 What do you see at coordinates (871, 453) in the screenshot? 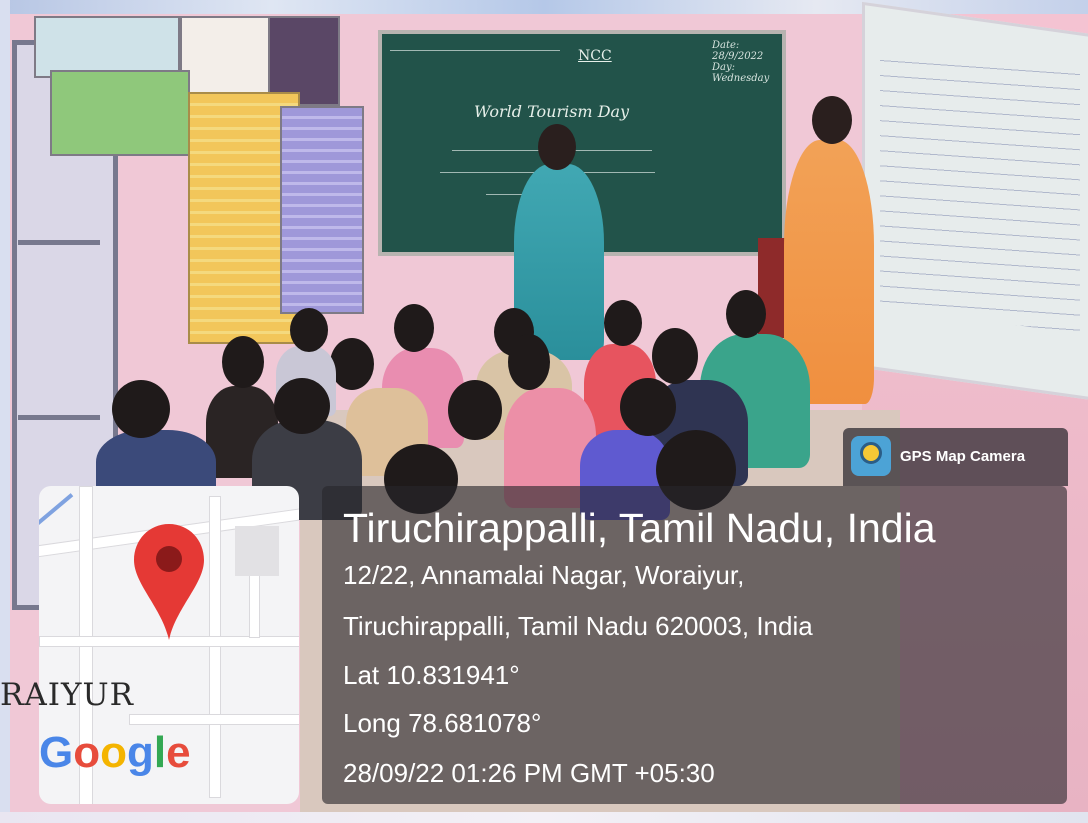
I see `gps-map-camera-icon-lens` at bounding box center [871, 453].